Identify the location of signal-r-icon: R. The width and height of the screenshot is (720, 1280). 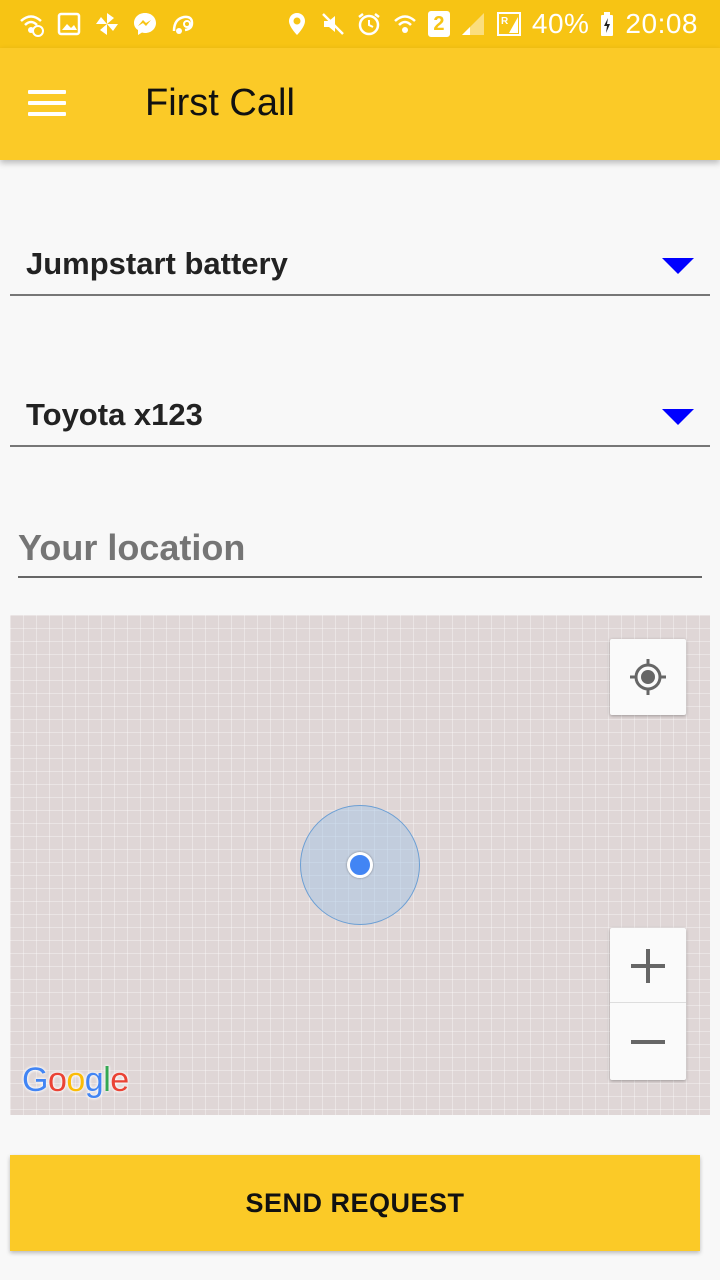
(509, 24).